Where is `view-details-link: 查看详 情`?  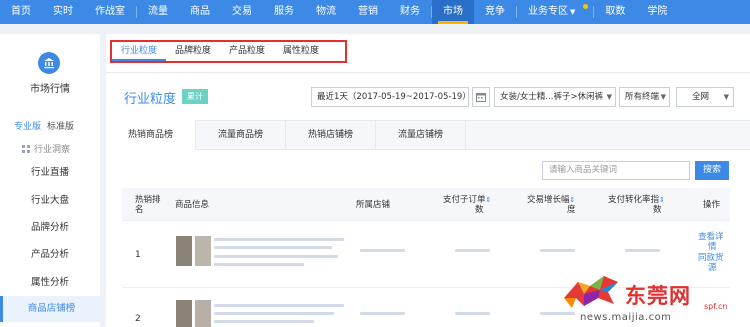
view-details-link: 查看详 情 is located at coordinates (711, 242).